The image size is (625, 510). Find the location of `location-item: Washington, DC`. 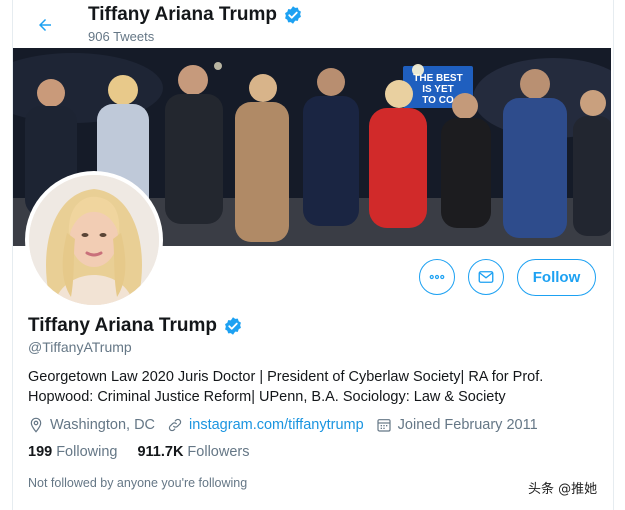

location-item: Washington, DC is located at coordinates (91, 425).